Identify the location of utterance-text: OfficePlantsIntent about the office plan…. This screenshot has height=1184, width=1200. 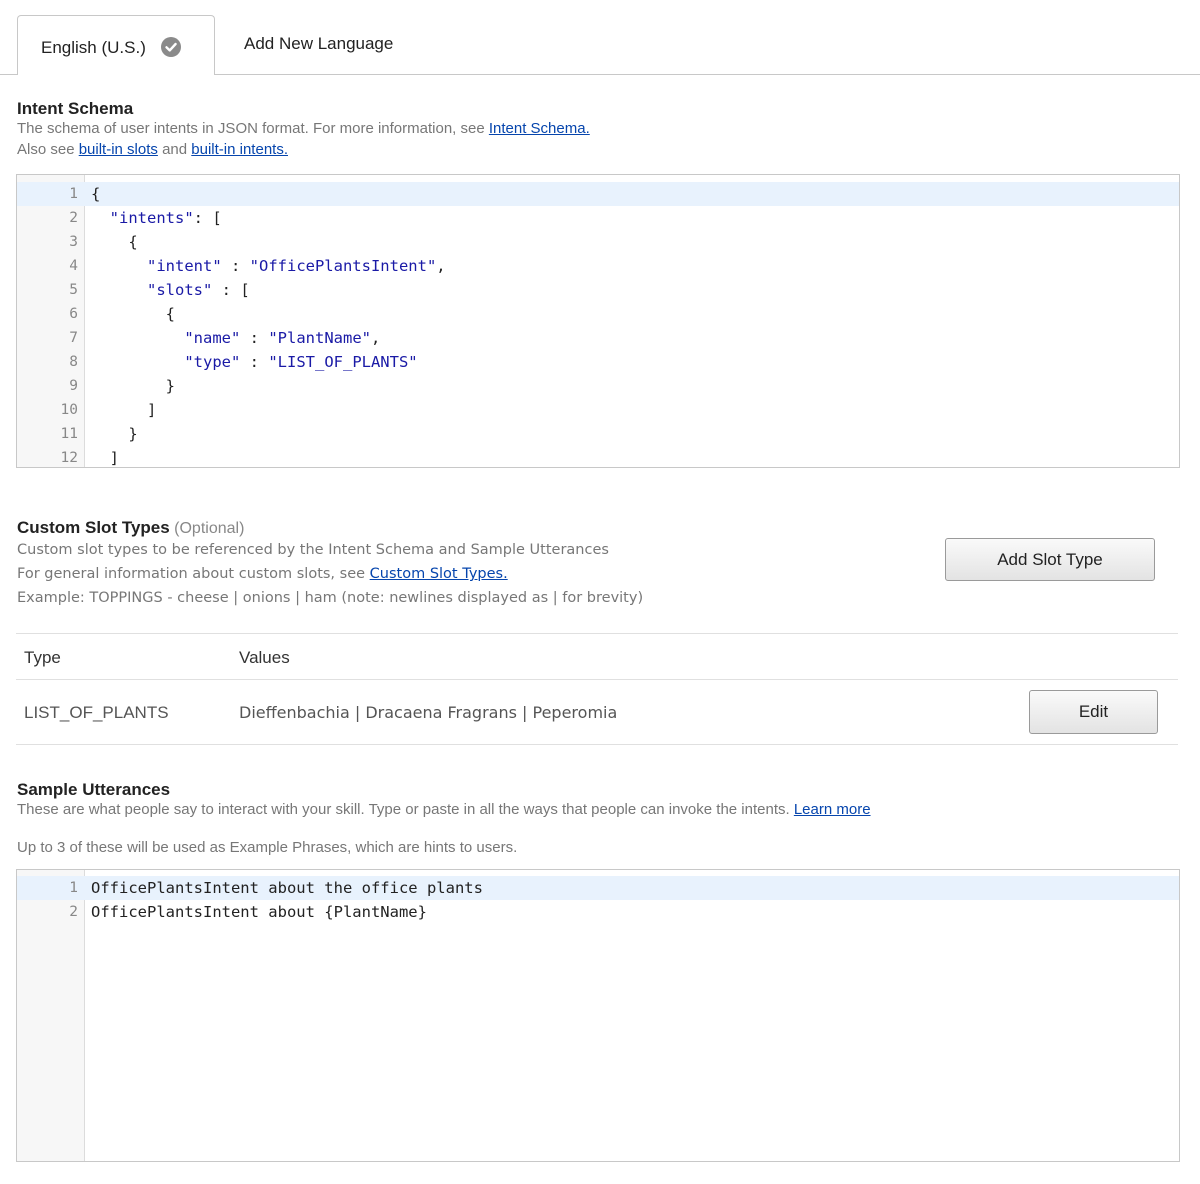
(287, 888).